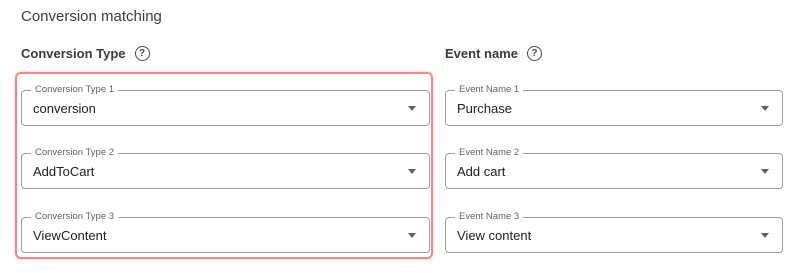  I want to click on field-label: Event Name 1, so click(489, 90).